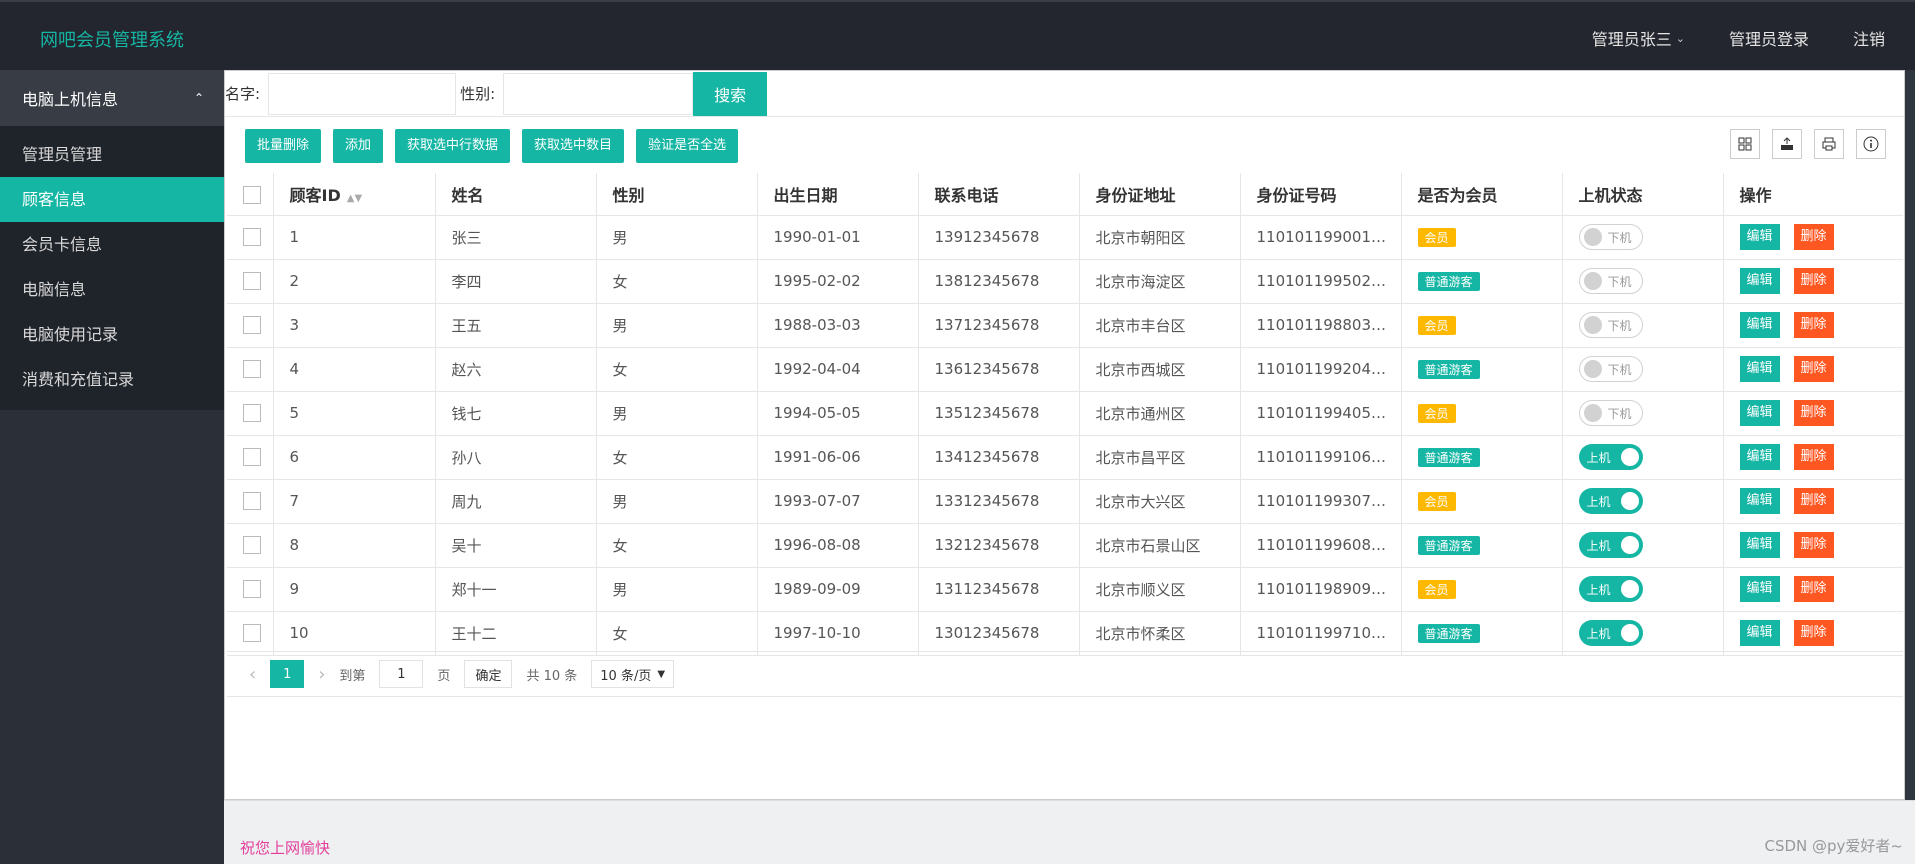  Describe the element at coordinates (1869, 38) in the screenshot. I see `logout-link: 注销` at that location.